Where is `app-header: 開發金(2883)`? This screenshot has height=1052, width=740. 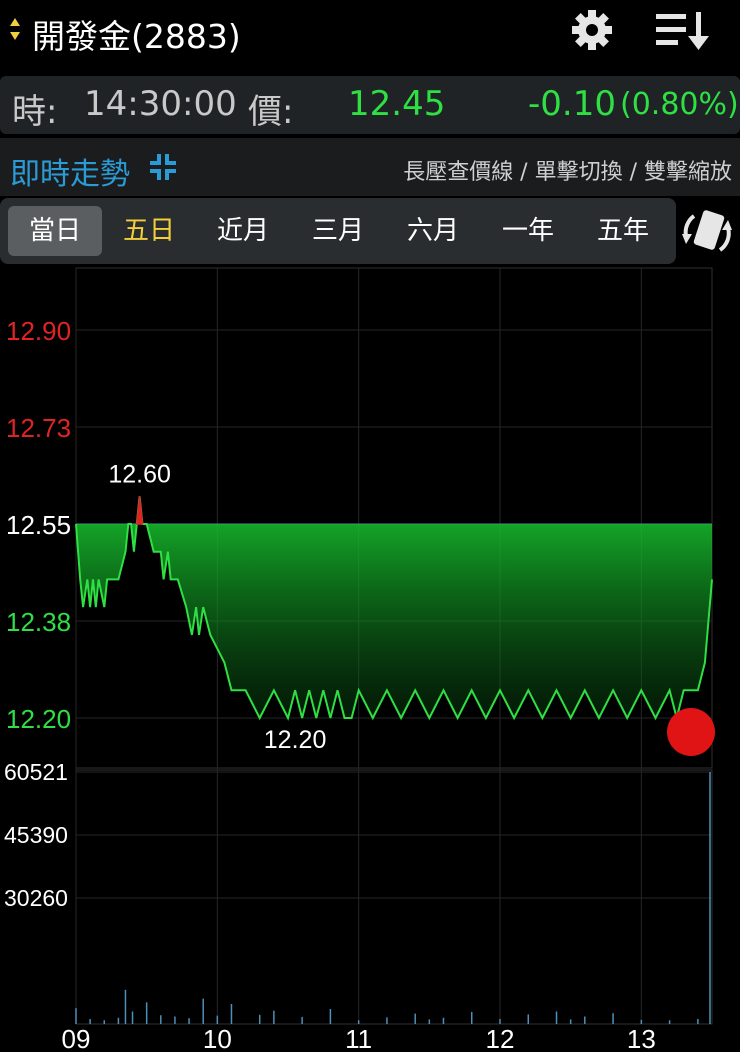 app-header: 開發金(2883) is located at coordinates (370, 33).